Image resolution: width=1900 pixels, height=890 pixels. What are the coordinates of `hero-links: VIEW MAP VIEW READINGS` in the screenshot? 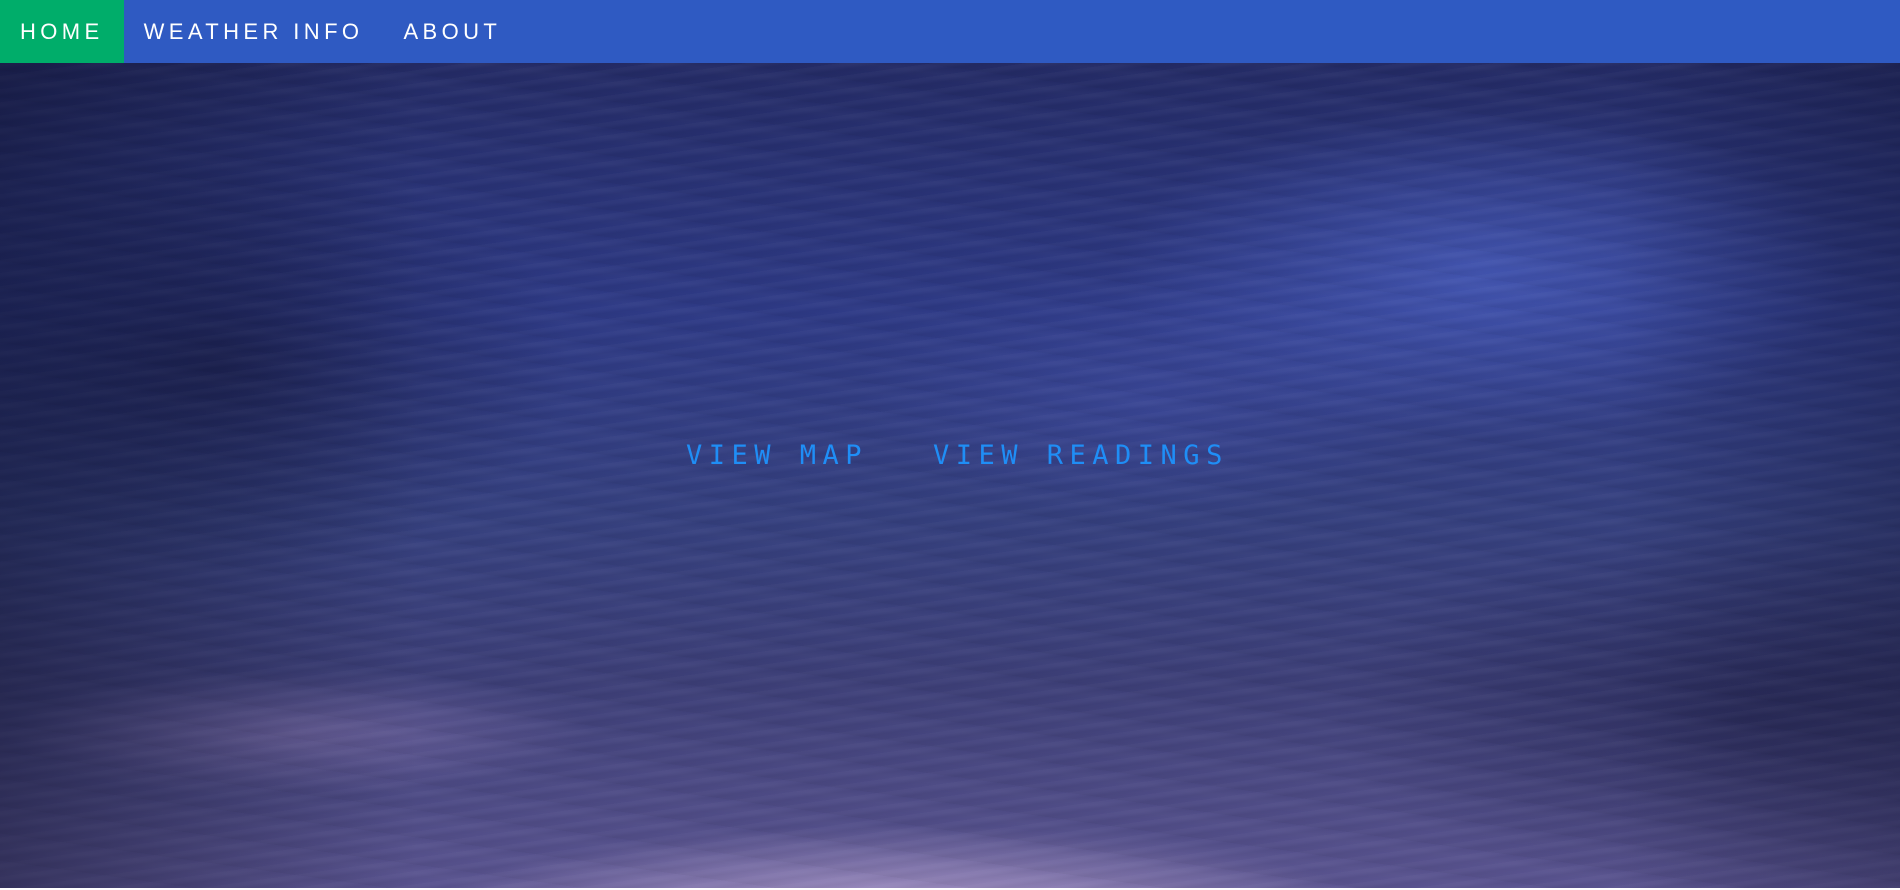 It's located at (950, 456).